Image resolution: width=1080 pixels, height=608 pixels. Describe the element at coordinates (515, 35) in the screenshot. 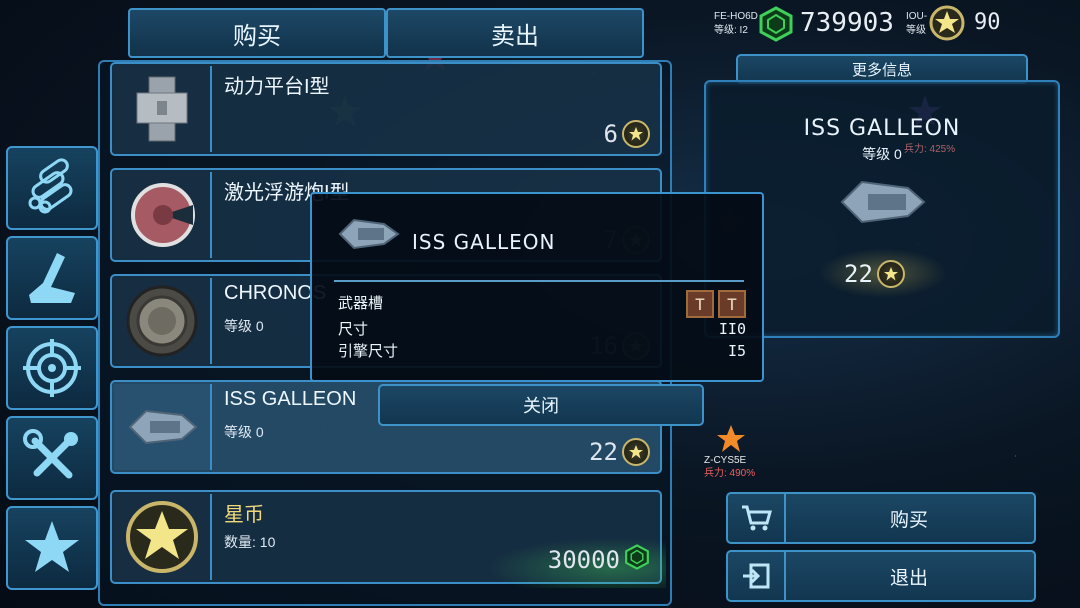

I see `tab-sell-label: 卖出` at that location.